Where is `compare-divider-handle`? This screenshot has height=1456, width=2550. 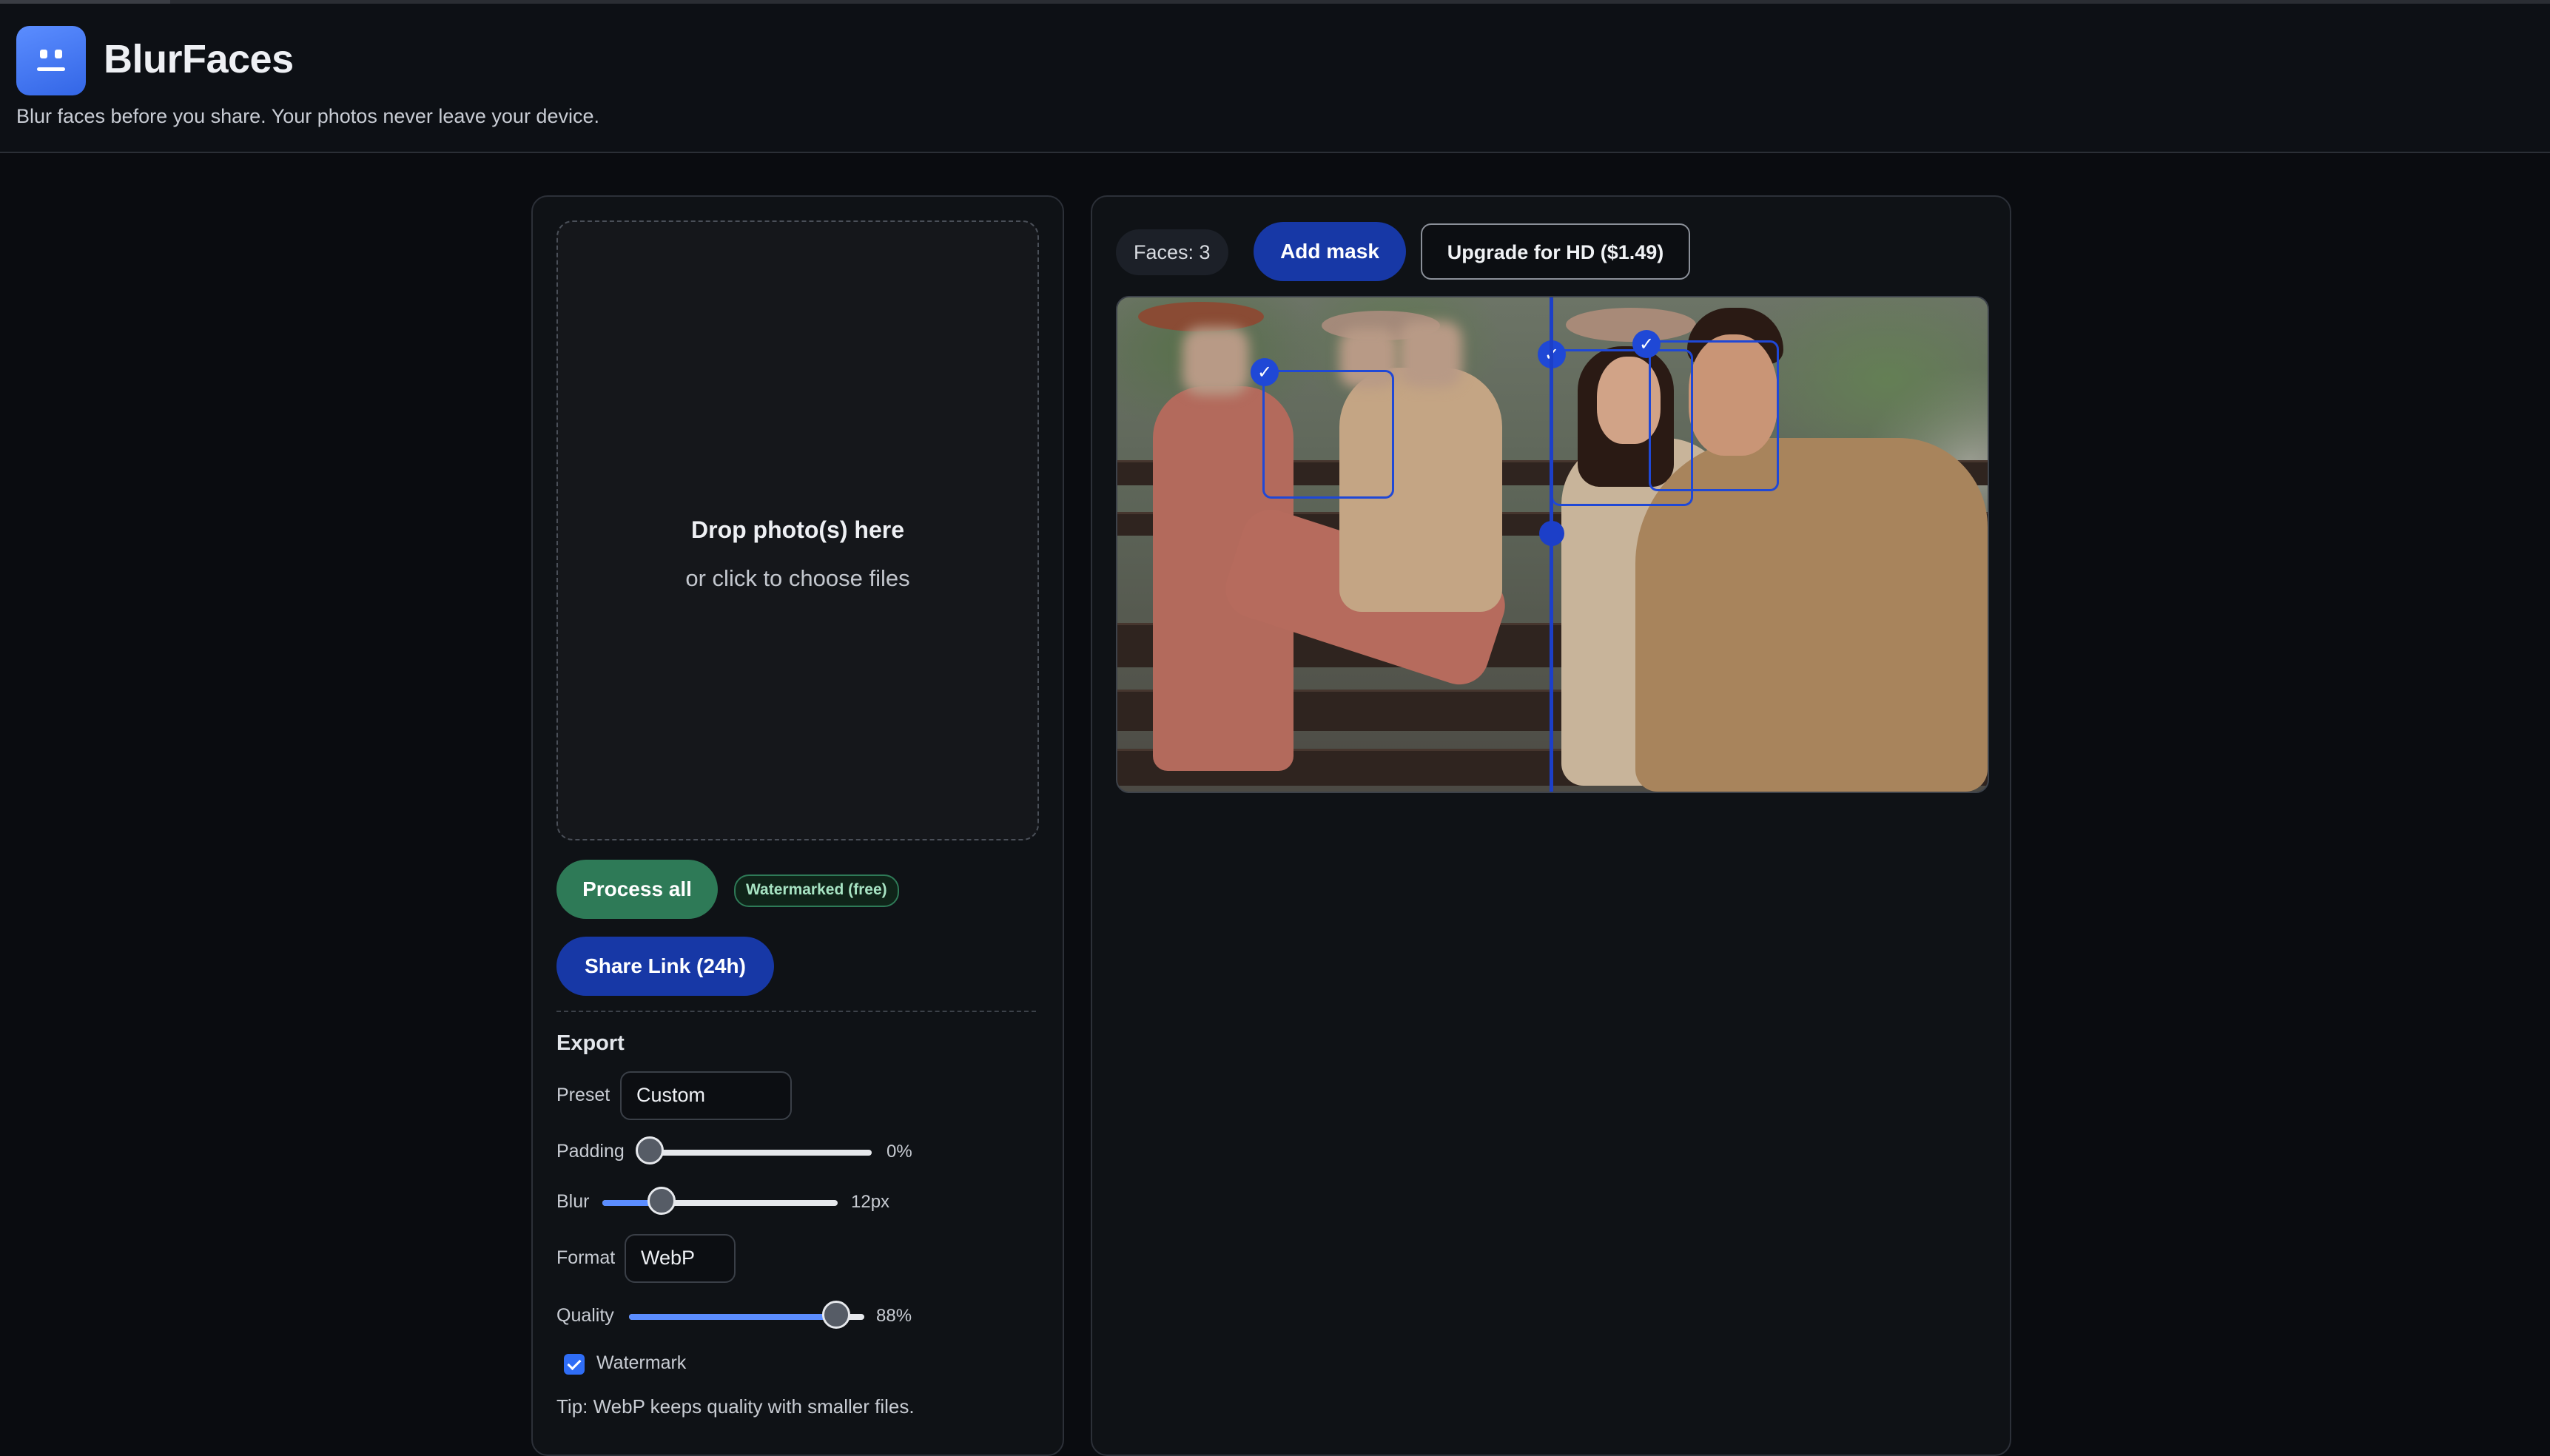 compare-divider-handle is located at coordinates (1551, 534).